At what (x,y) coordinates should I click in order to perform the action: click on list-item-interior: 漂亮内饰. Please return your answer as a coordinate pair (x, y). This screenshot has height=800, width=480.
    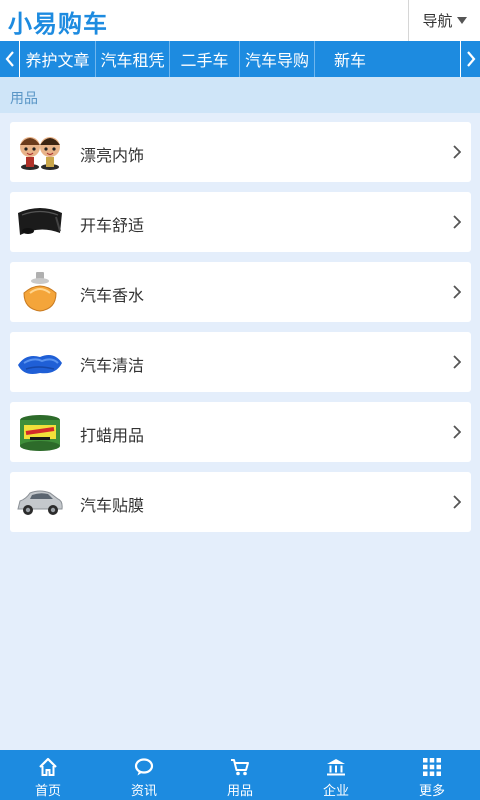
    Looking at the image, I should click on (240, 152).